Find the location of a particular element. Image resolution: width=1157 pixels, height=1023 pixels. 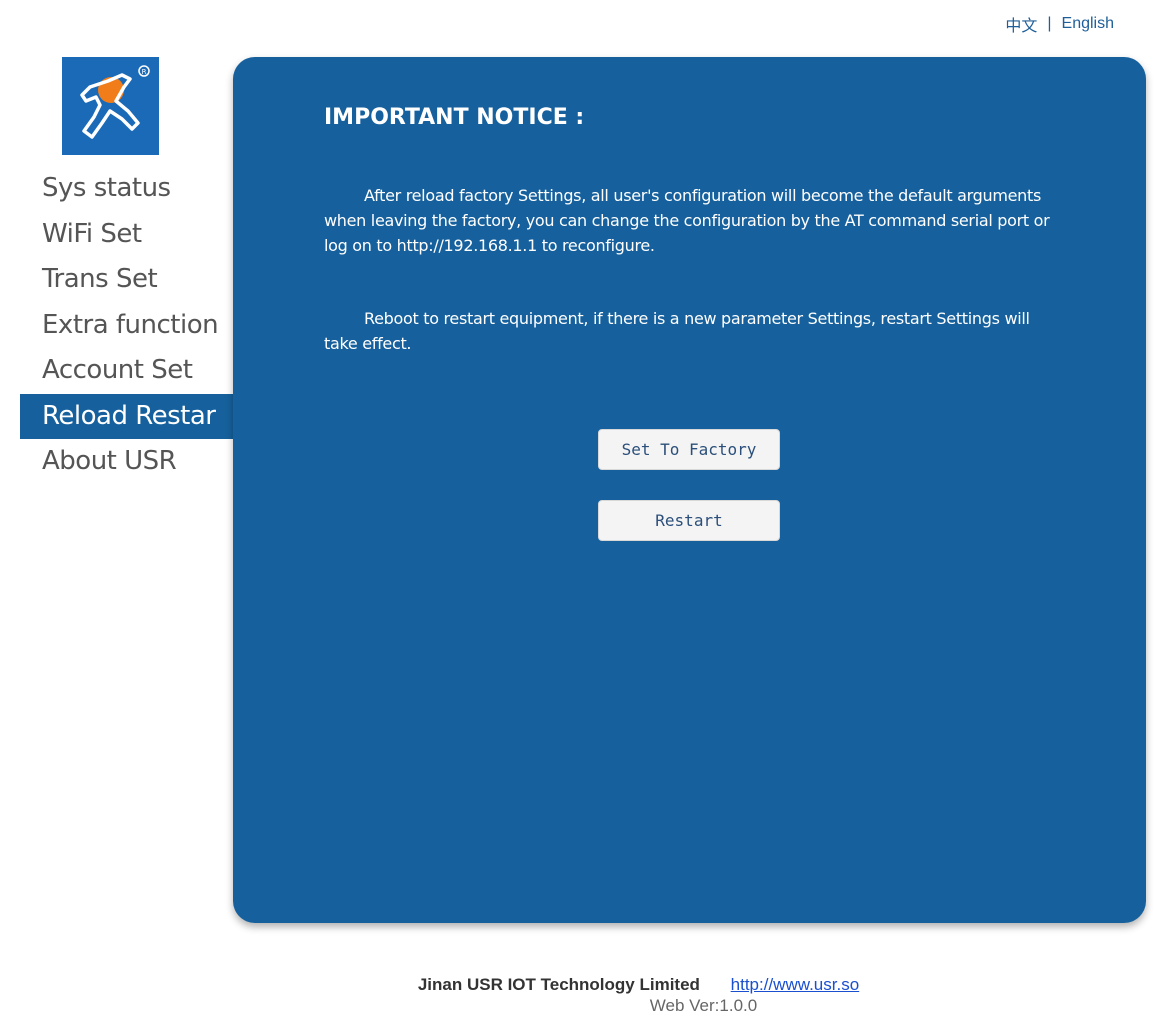

footer-company: Jinan USR IOT Technology Limited is located at coordinates (558, 984).